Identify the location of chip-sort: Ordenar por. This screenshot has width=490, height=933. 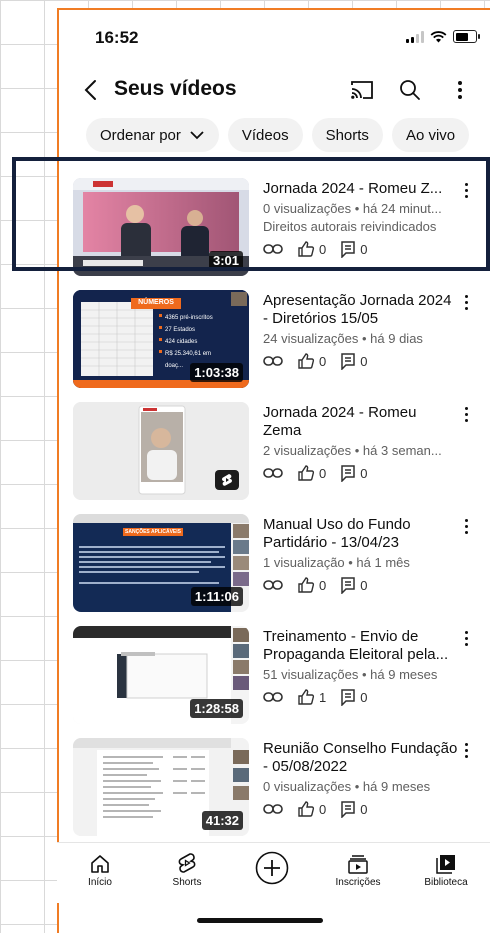
(152, 135).